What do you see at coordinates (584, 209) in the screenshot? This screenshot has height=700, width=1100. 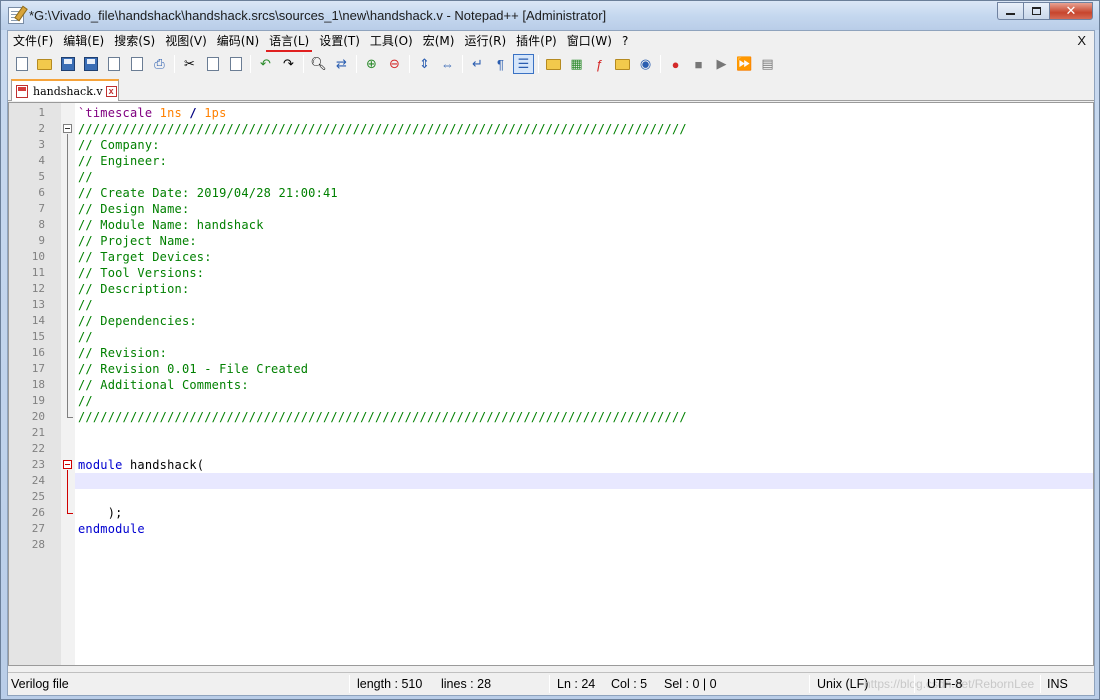 I see `code-line: // Design Name:` at bounding box center [584, 209].